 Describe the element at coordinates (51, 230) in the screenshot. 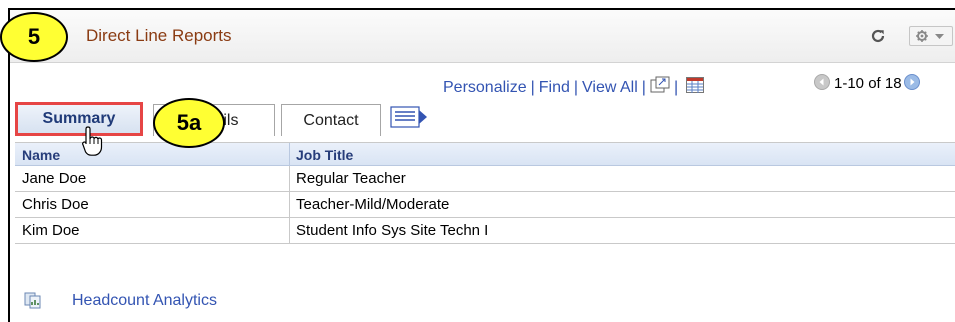

I see `cell-name: Kim Doe` at that location.